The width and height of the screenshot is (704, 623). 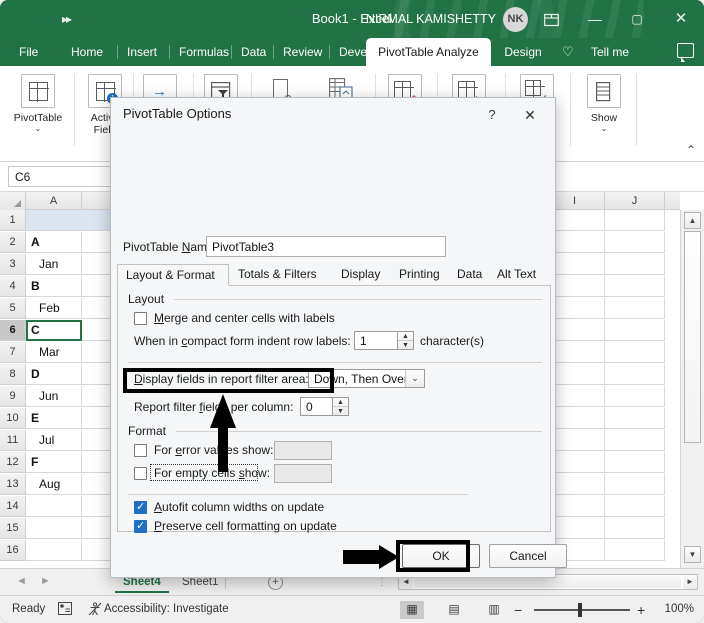 What do you see at coordinates (679, 609) in the screenshot?
I see `zoom-level-label: 100%` at bounding box center [679, 609].